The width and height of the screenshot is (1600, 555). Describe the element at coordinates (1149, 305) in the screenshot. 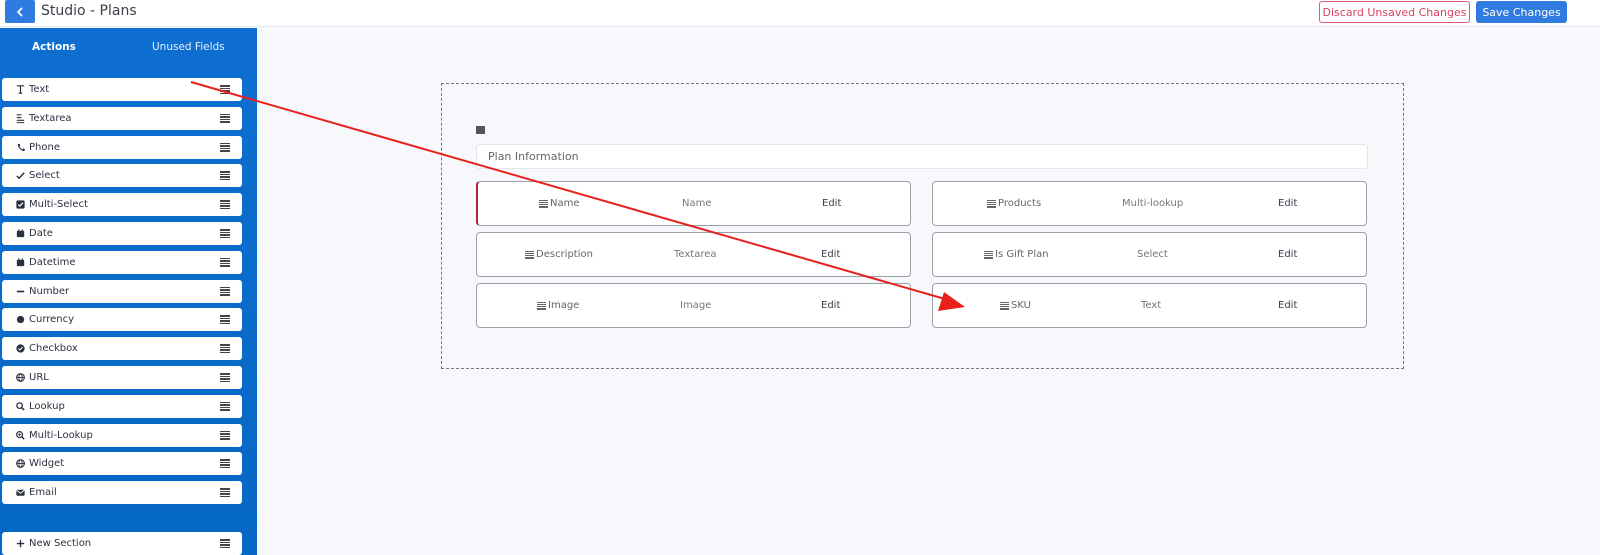

I see `form-field-sku: SKU Text Edit` at that location.